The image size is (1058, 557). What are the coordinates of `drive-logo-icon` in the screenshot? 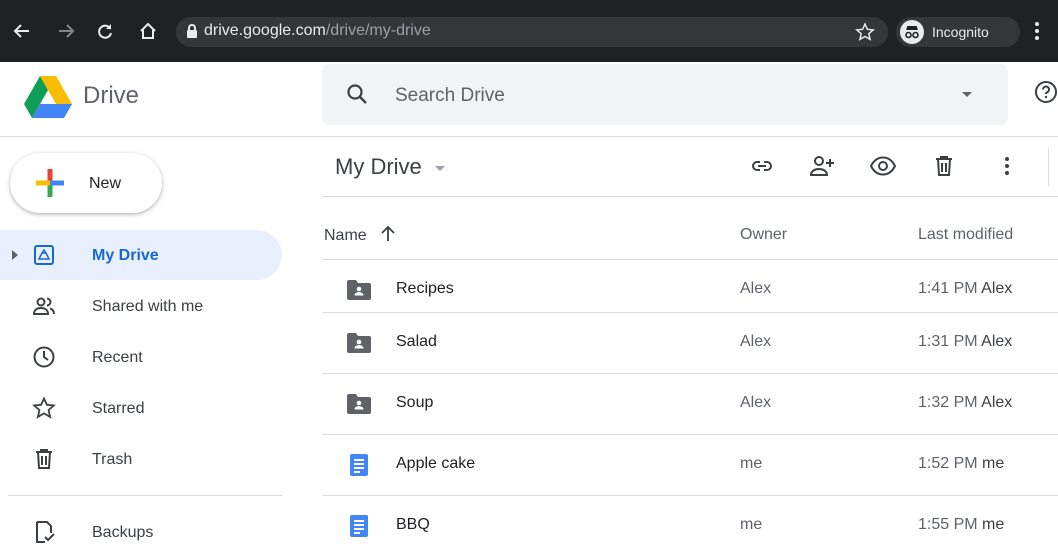 It's located at (48, 99).